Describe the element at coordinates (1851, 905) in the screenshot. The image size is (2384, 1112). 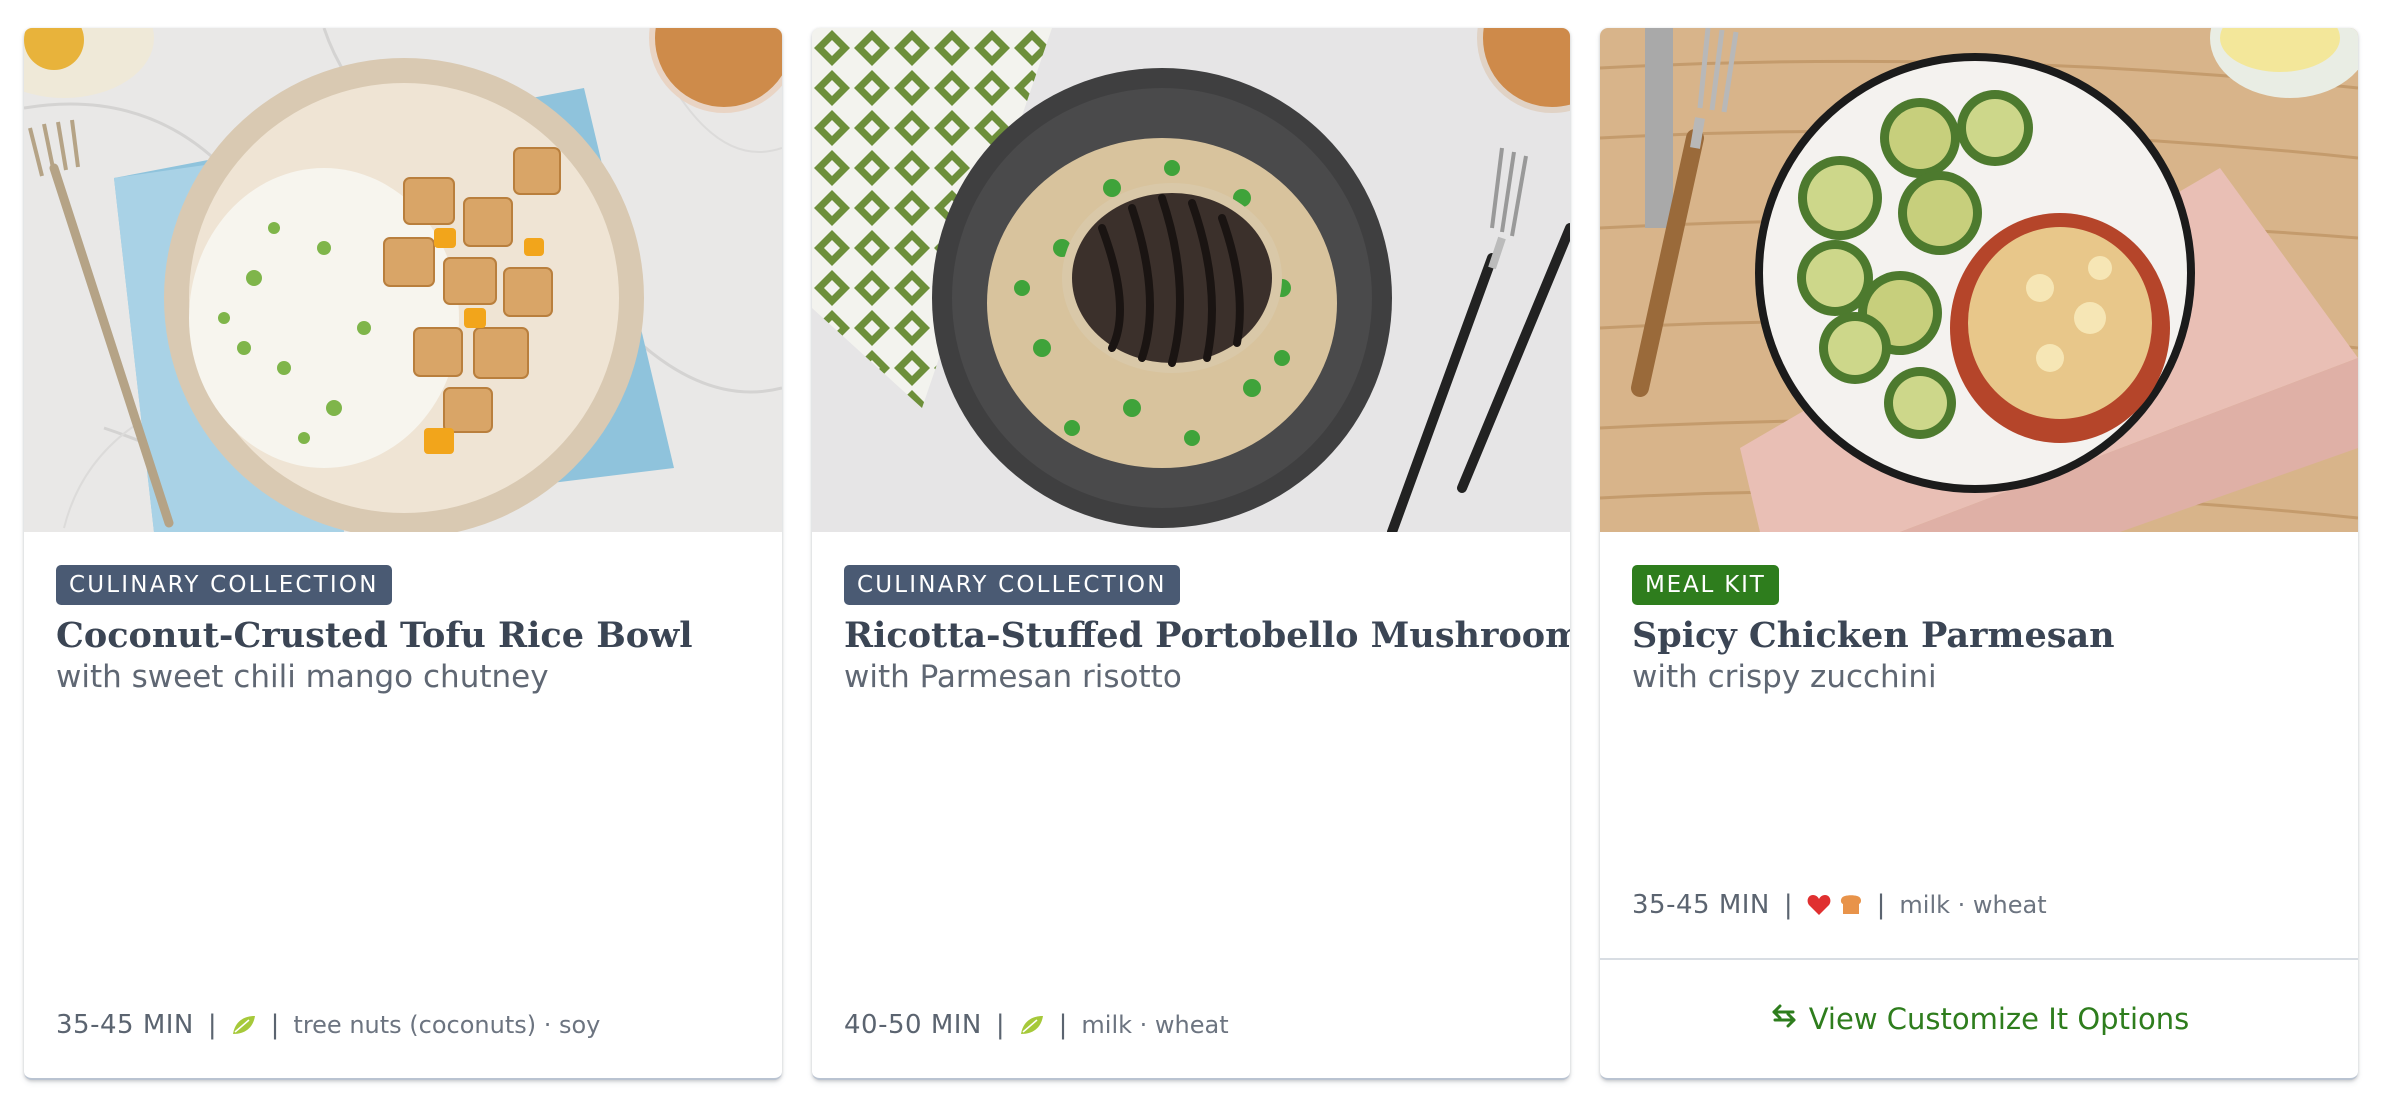
I see `bread-icon` at that location.